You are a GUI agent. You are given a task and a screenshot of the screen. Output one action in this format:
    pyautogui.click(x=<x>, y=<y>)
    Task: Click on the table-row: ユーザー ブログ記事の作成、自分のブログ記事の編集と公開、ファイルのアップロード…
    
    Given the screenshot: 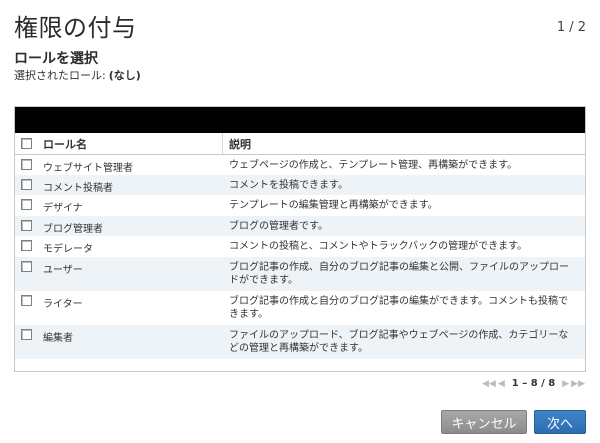 What is the action you would take?
    pyautogui.click(x=300, y=274)
    